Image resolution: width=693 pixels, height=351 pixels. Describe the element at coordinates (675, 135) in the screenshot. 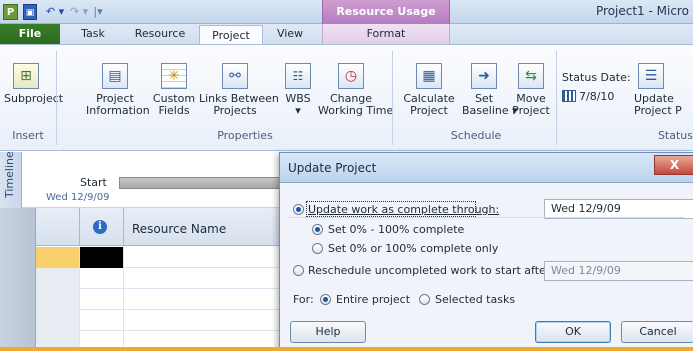

I see `group-status-label: Status` at that location.